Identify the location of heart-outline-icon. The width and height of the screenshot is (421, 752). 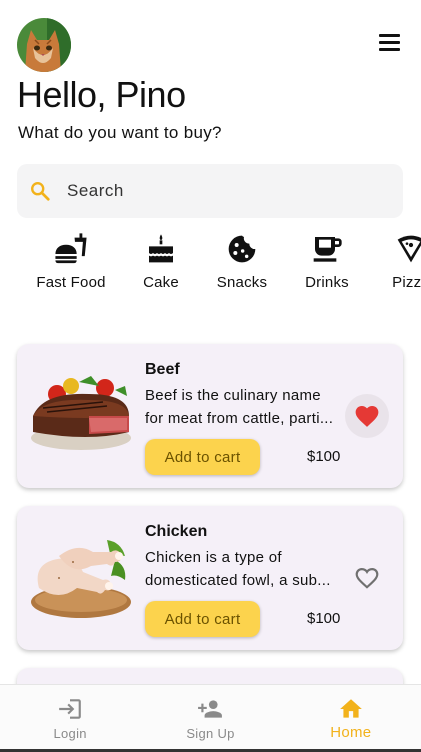
(367, 578).